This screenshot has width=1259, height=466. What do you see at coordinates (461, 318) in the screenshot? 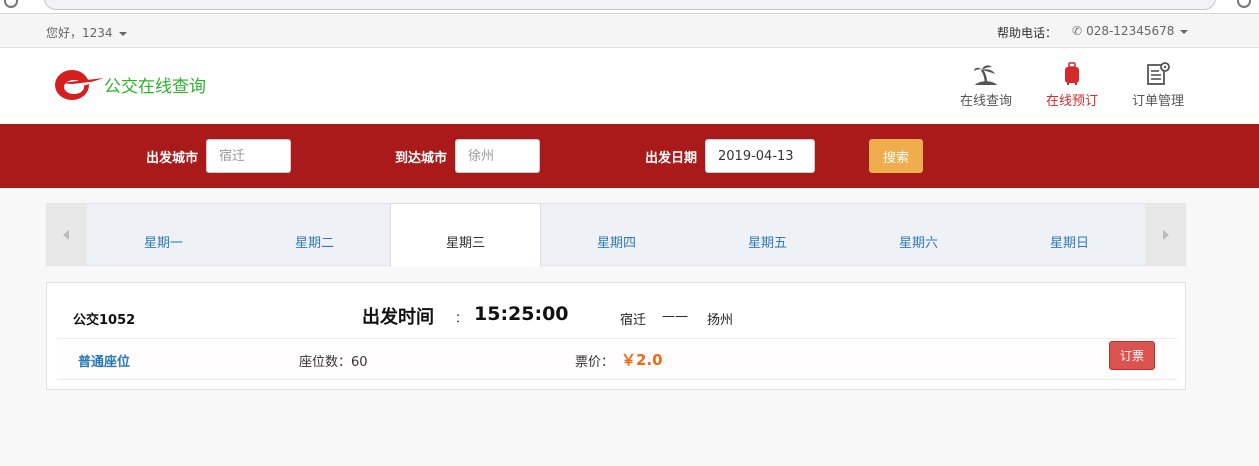
I see `departure-time-colon: ：` at bounding box center [461, 318].